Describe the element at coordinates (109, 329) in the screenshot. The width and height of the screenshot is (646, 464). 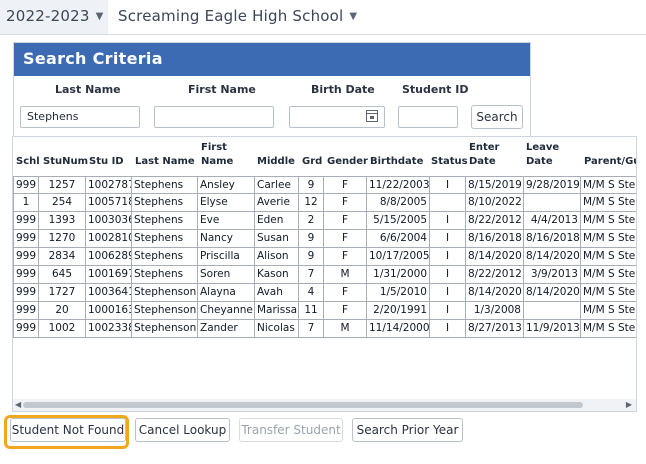
I see `cell-stuid: 1002338` at that location.